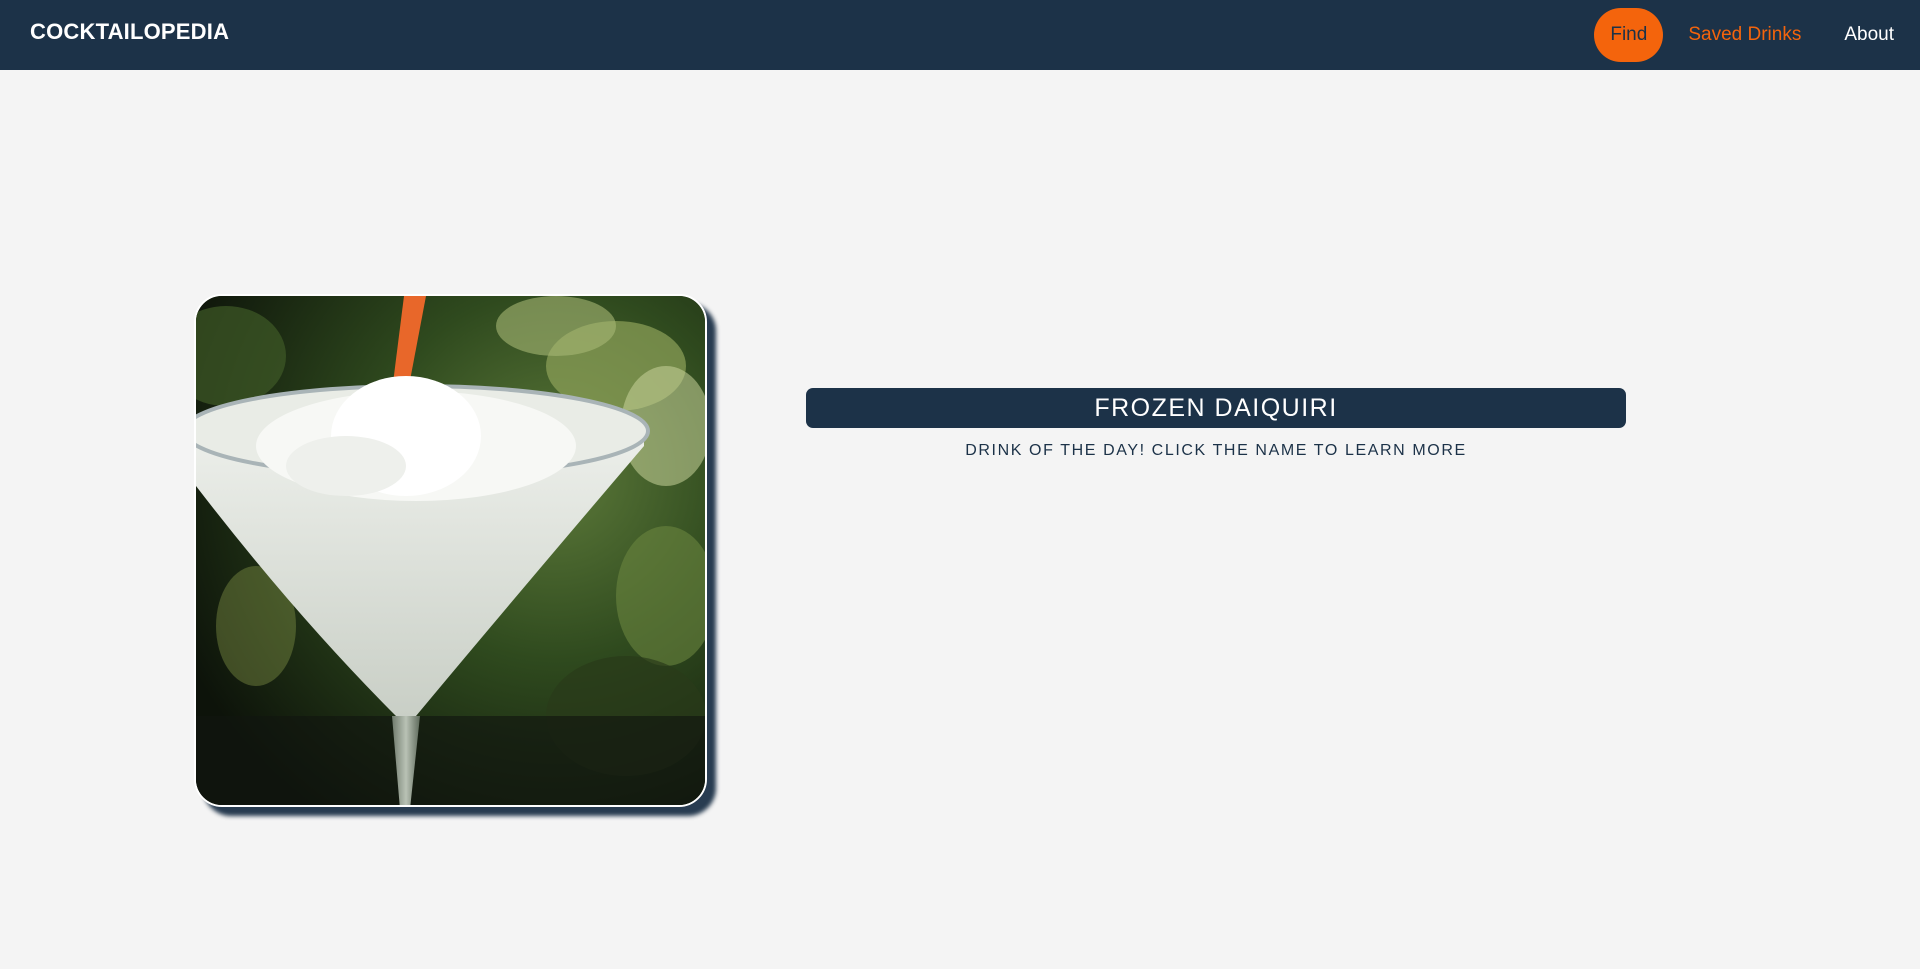 The height and width of the screenshot is (969, 1920). Describe the element at coordinates (129, 32) in the screenshot. I see `brand-logo: COCKTAILOPEDIA` at that location.